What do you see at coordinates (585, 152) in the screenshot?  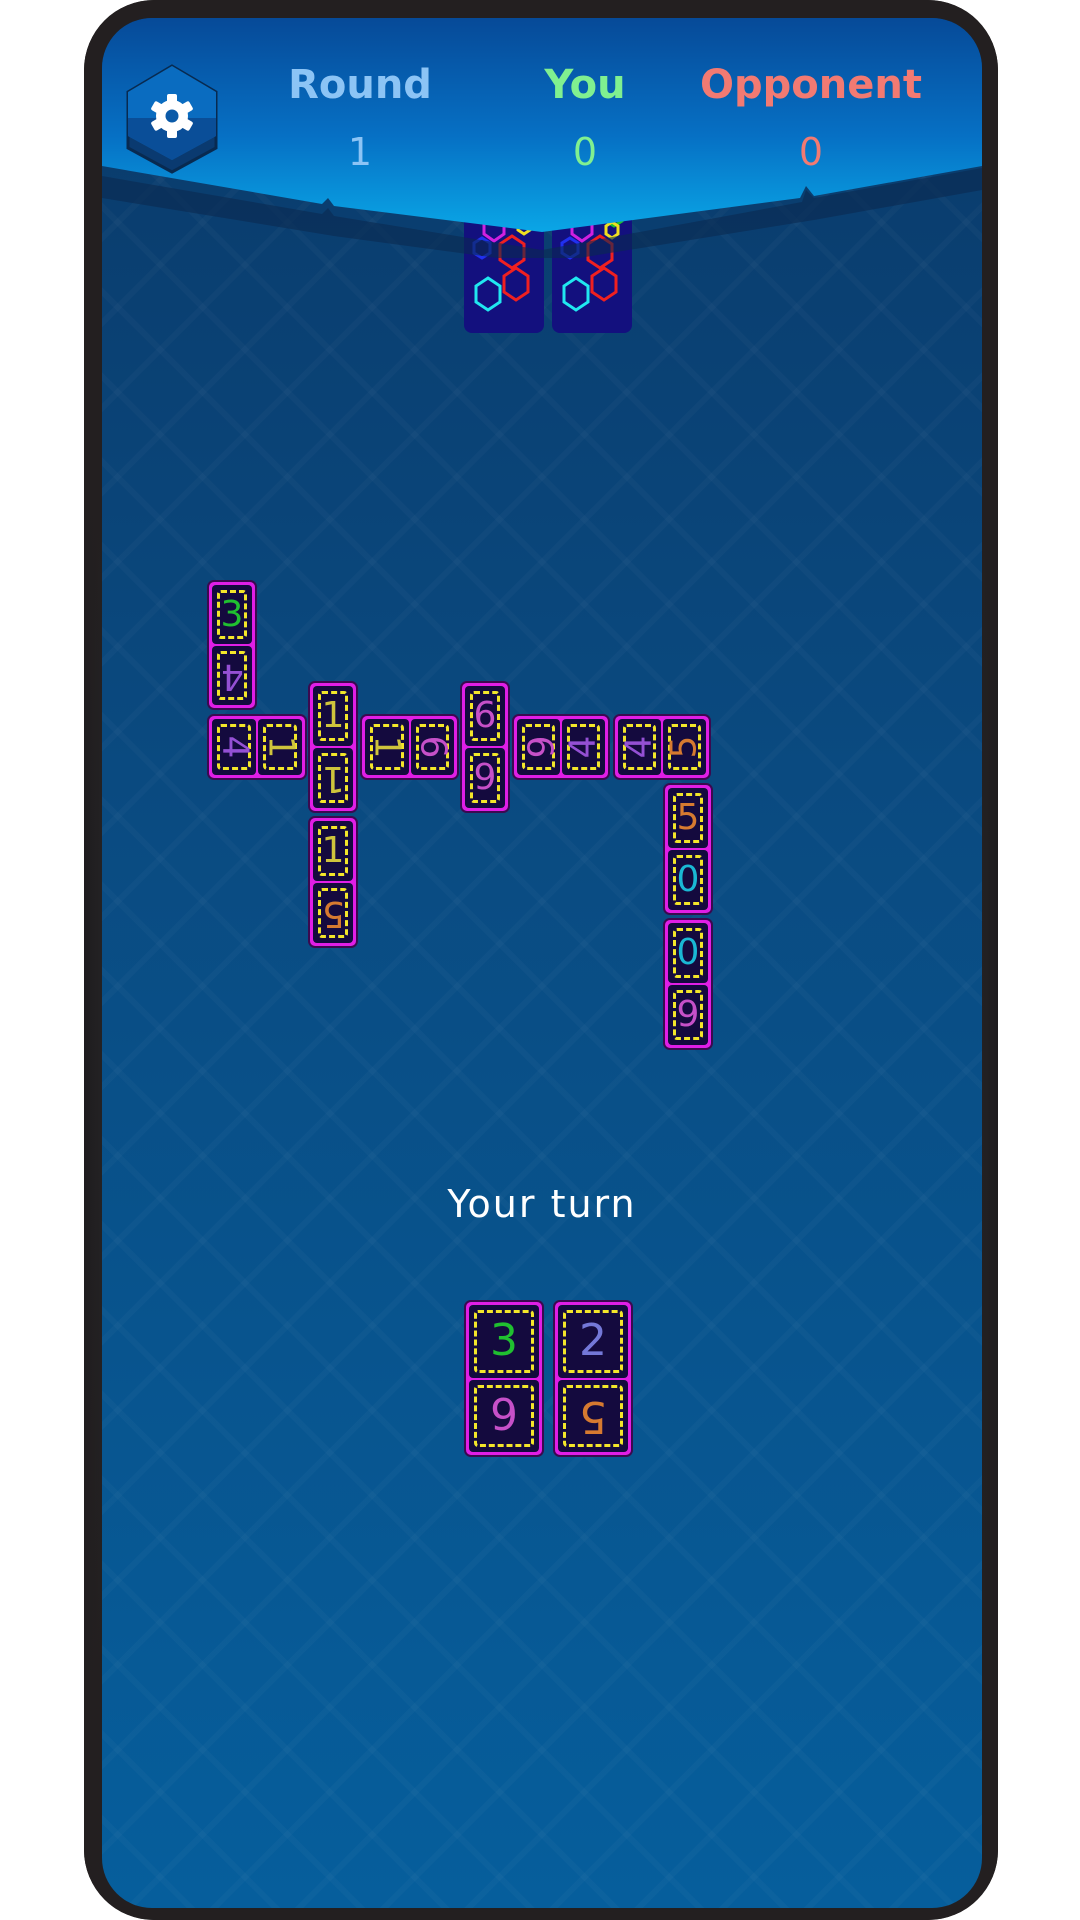 I see `you-score: 0` at bounding box center [585, 152].